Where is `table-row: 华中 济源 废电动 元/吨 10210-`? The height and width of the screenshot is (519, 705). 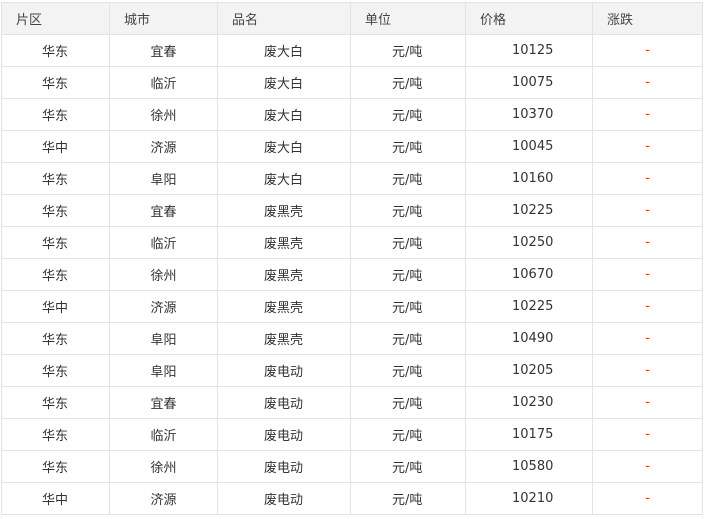 table-row: 华中 济源 废电动 元/吨 10210- is located at coordinates (352, 498).